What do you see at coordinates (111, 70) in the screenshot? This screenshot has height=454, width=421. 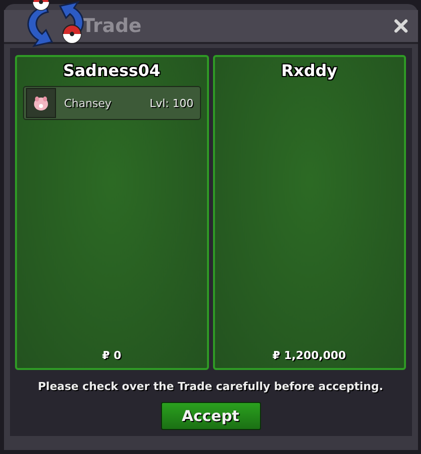 I see `player-name: Sadness04` at bounding box center [111, 70].